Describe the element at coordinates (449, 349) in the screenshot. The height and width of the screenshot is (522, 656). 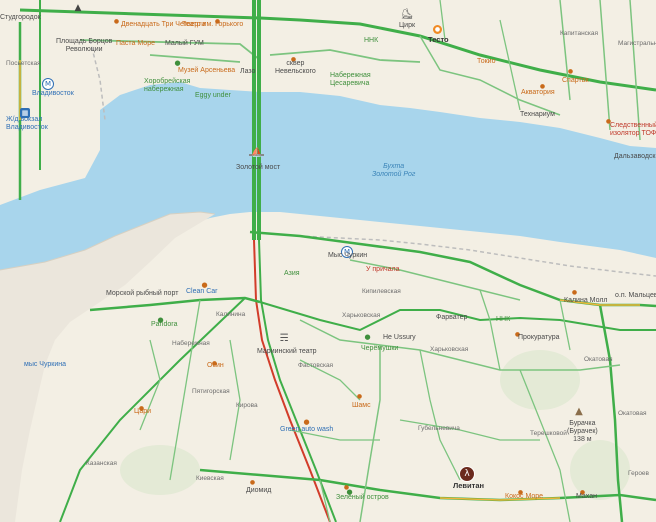
I see `kharkovskaya2-label: Харьковская` at that location.